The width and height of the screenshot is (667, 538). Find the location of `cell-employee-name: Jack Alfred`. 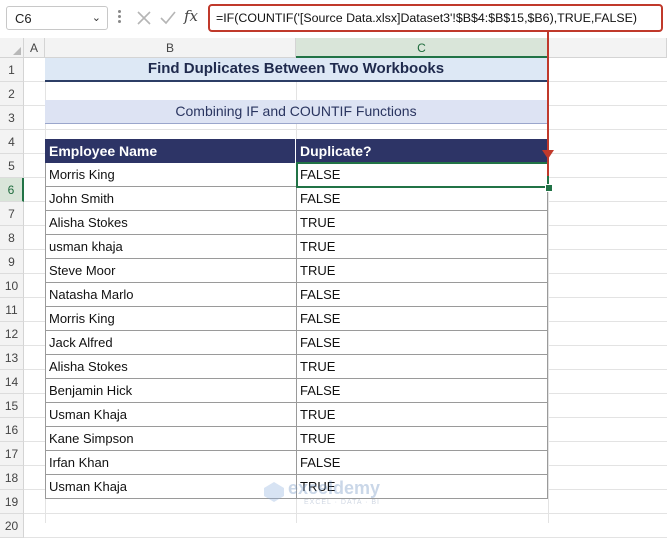

cell-employee-name: Jack Alfred is located at coordinates (170, 343).